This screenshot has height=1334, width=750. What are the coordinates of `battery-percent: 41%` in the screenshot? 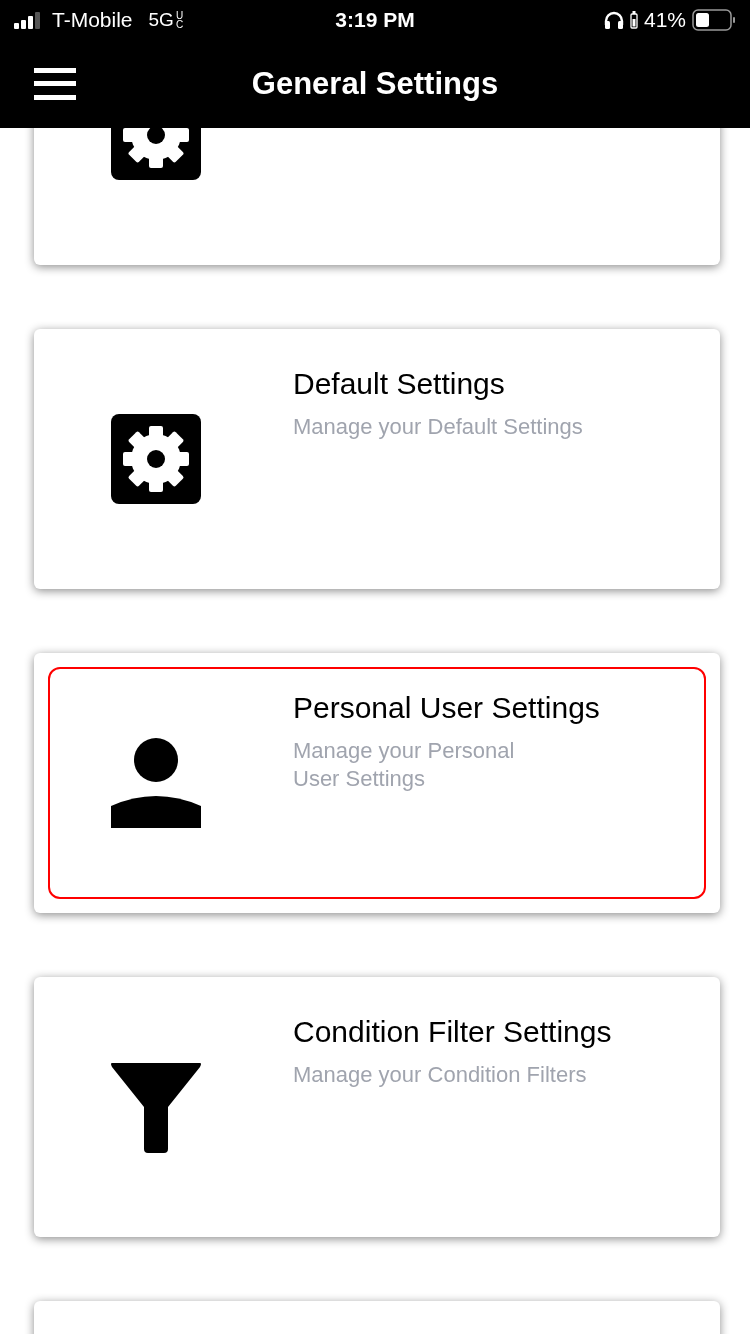 It's located at (665, 20).